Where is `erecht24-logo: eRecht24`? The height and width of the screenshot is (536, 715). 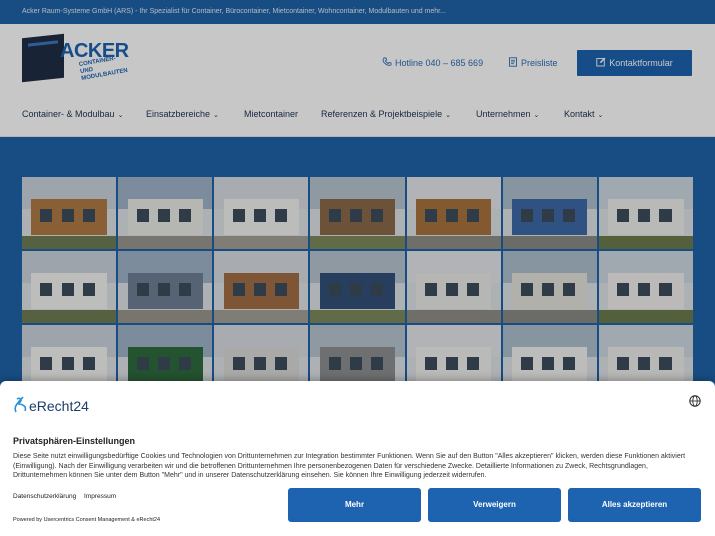
erecht24-logo: eRecht24 is located at coordinates (51, 404).